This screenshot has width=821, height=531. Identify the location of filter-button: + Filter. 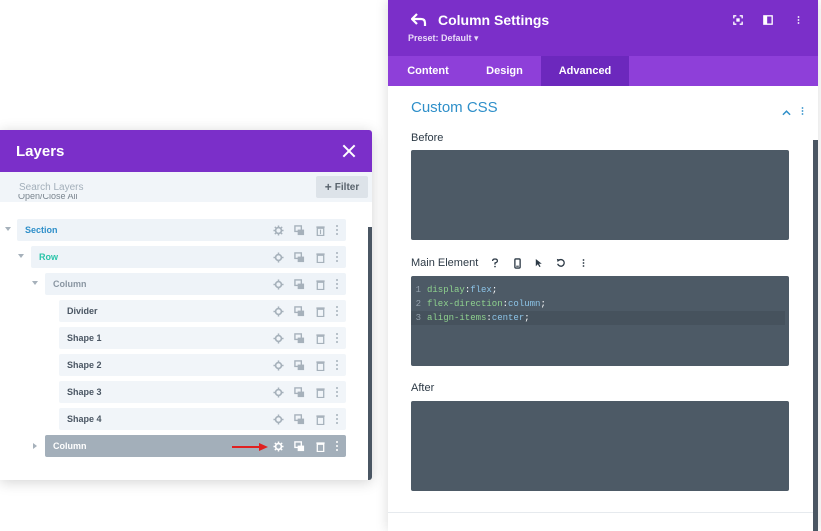
(342, 187).